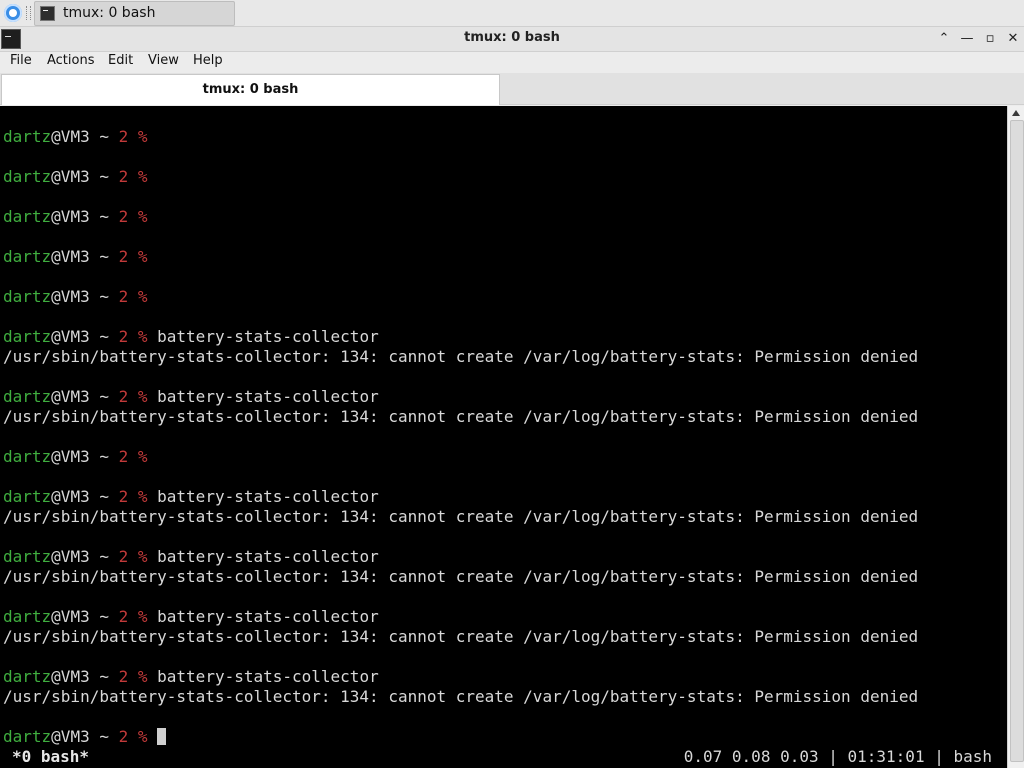  What do you see at coordinates (512, 13) in the screenshot?
I see `taskbar: tmux: 0 bash` at bounding box center [512, 13].